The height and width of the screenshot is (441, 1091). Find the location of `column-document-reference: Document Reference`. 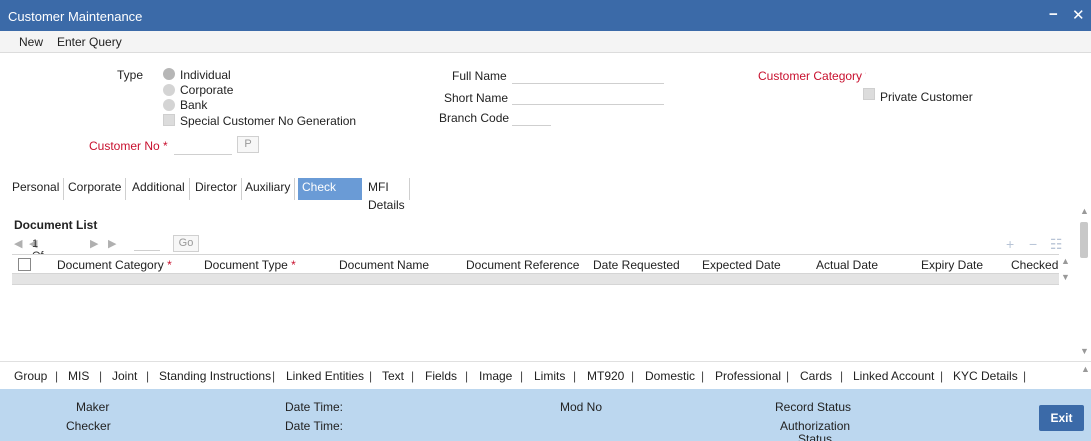

column-document-reference: Document Reference is located at coordinates (522, 265).